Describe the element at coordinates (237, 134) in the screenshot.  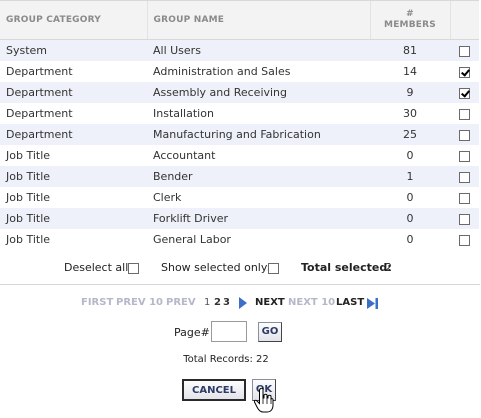
I see `row-group-name: Manufacturing and Fabrication` at that location.